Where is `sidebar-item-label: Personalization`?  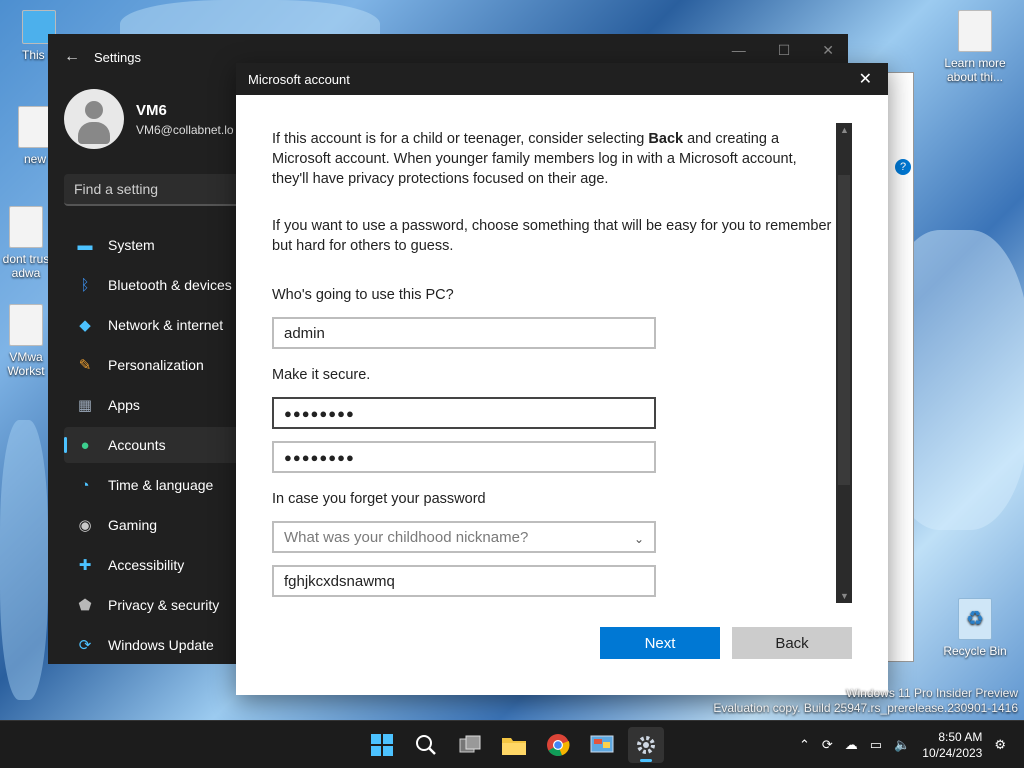
sidebar-item-label: Personalization is located at coordinates (156, 365).